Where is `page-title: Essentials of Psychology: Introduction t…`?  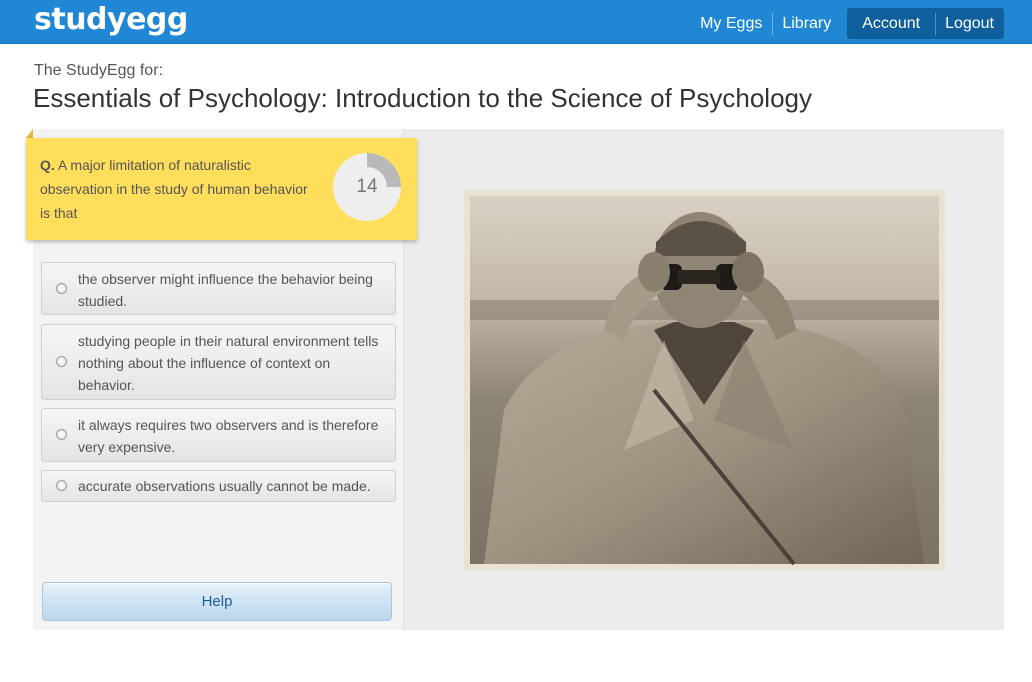
page-title: Essentials of Psychology: Introduction t… is located at coordinates (422, 98).